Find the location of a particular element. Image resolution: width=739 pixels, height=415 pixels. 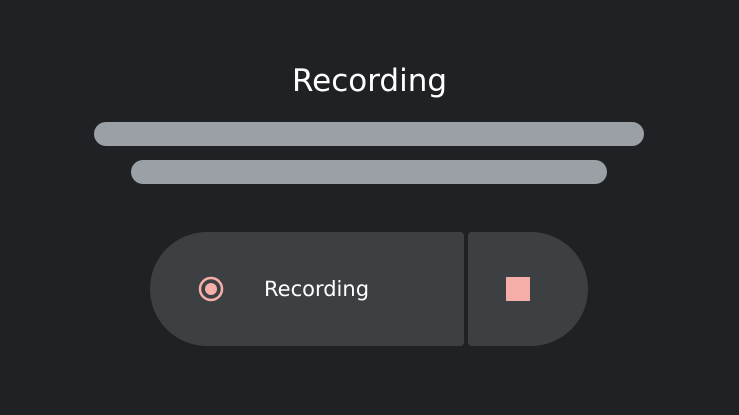

dialog-title: Recording is located at coordinates (369, 81).